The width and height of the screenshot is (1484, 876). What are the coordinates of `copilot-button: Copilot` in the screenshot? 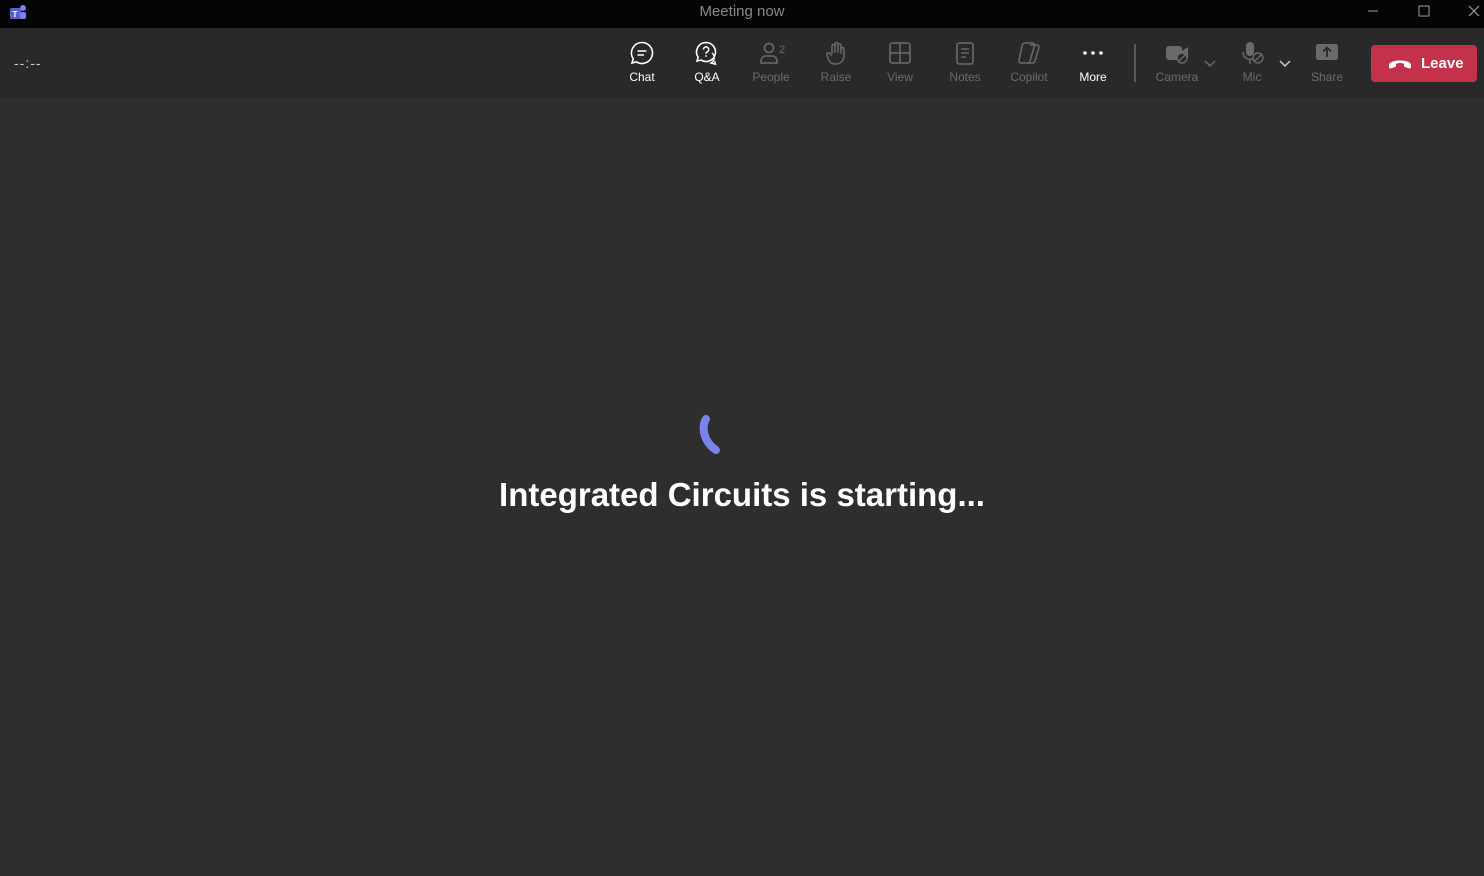 It's located at (1029, 64).